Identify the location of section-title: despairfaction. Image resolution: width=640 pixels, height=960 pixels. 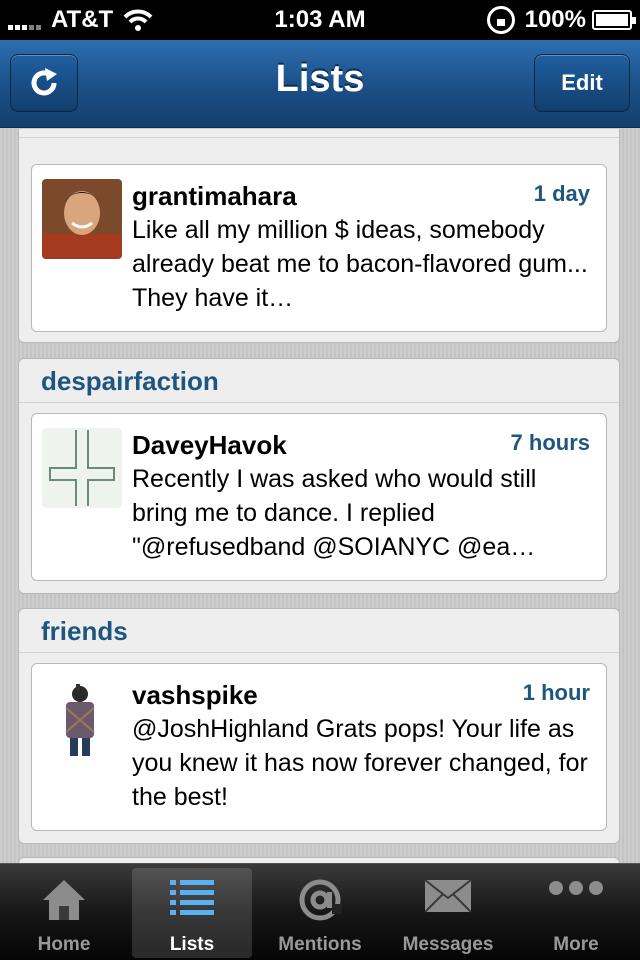
(319, 381).